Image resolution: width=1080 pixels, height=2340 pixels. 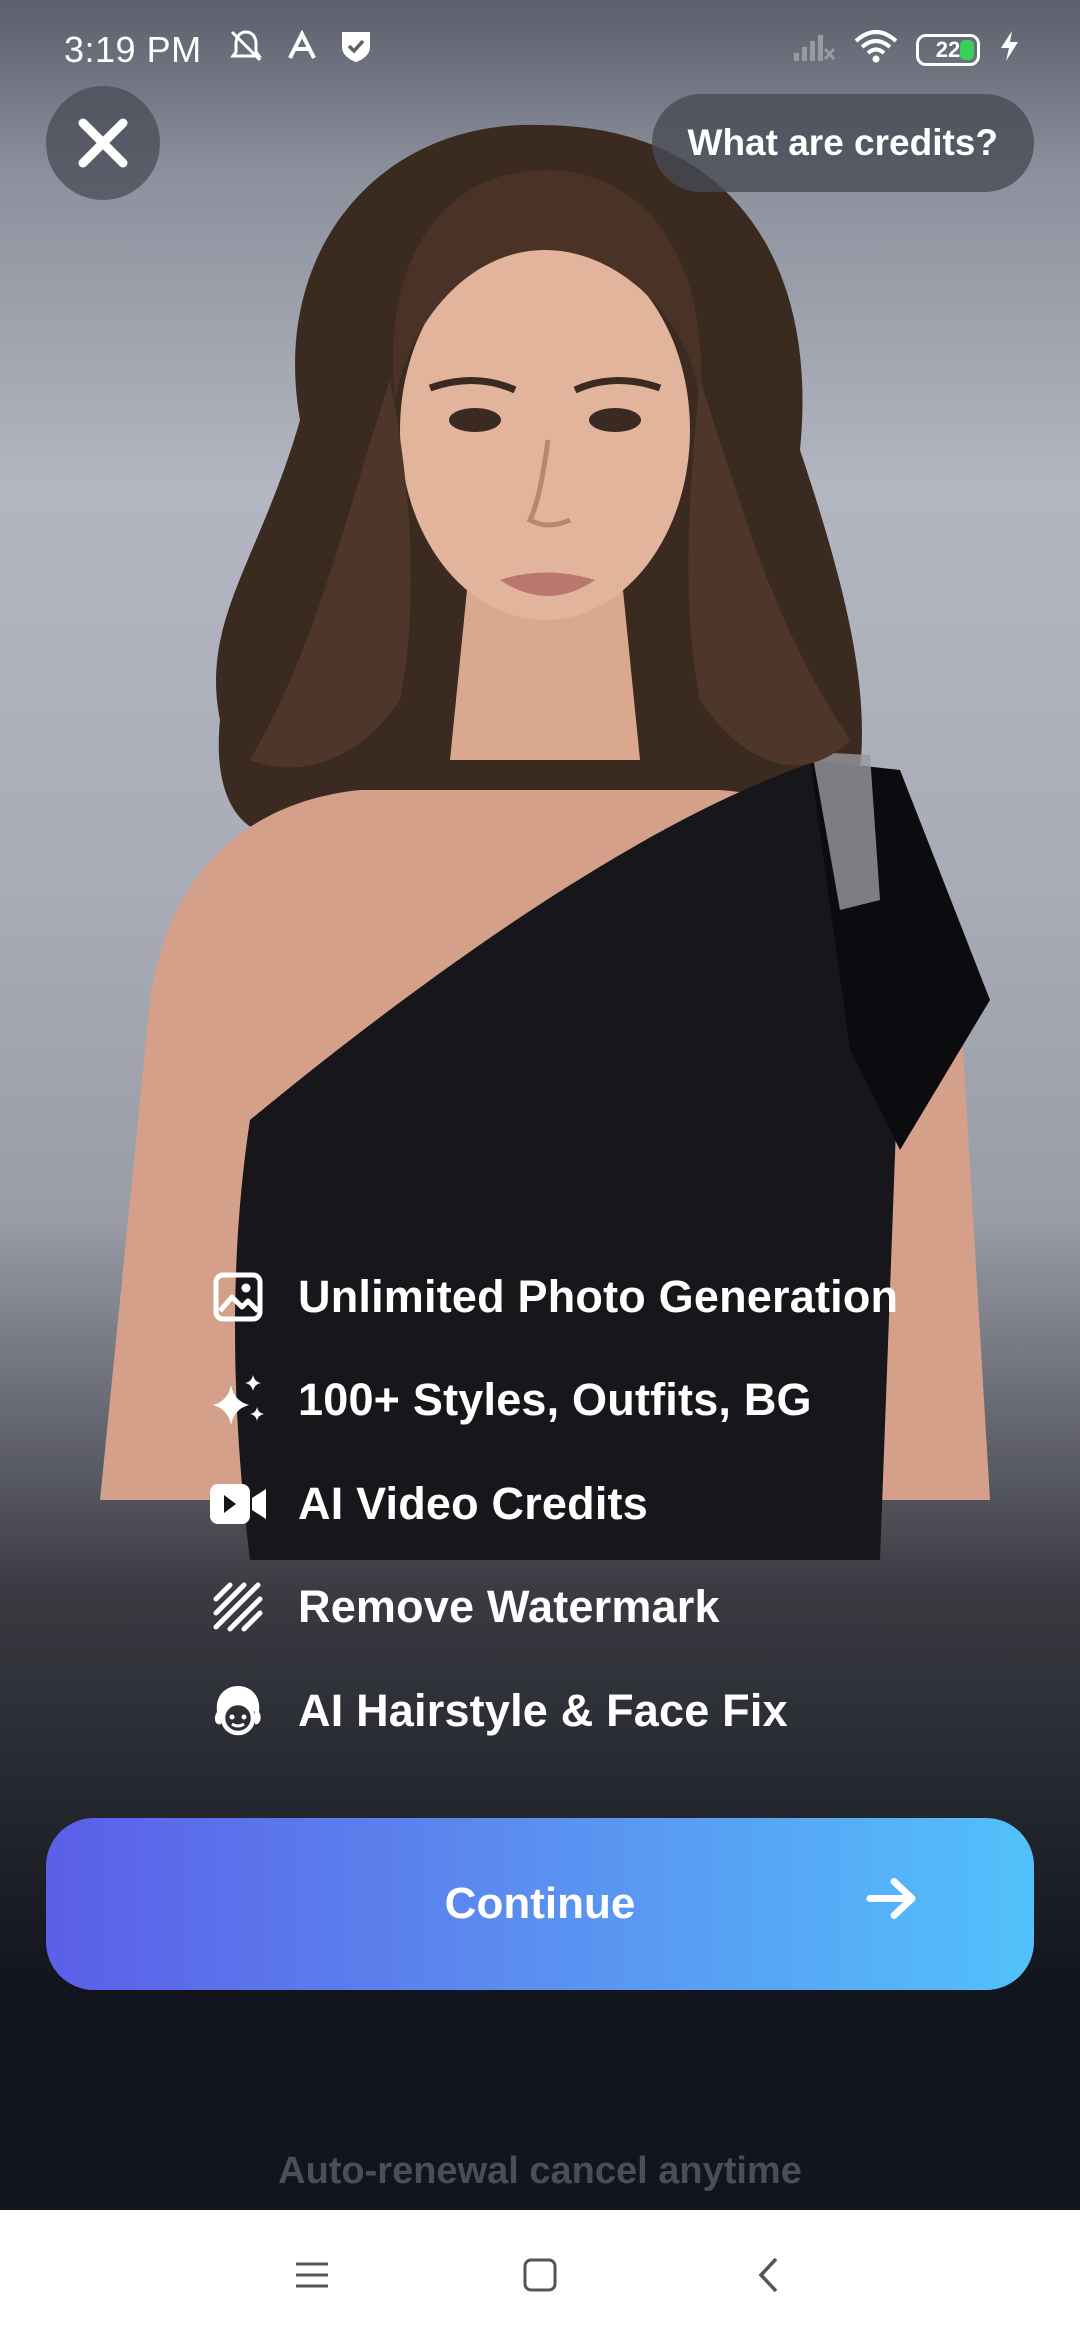 I want to click on status-time: 3:19 PM, so click(x=133, y=49).